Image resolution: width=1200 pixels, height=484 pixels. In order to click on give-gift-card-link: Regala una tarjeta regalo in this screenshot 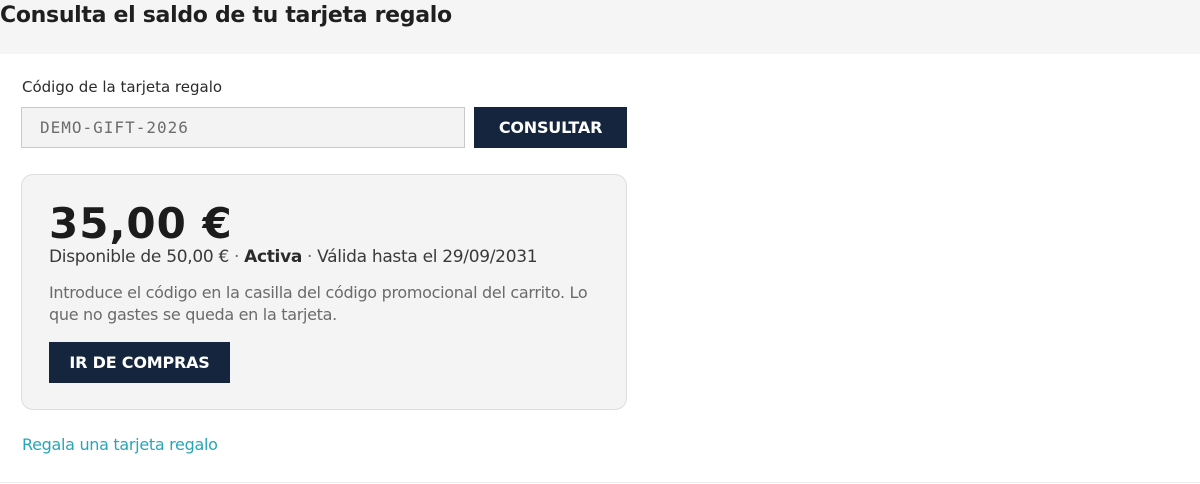, I will do `click(120, 445)`.